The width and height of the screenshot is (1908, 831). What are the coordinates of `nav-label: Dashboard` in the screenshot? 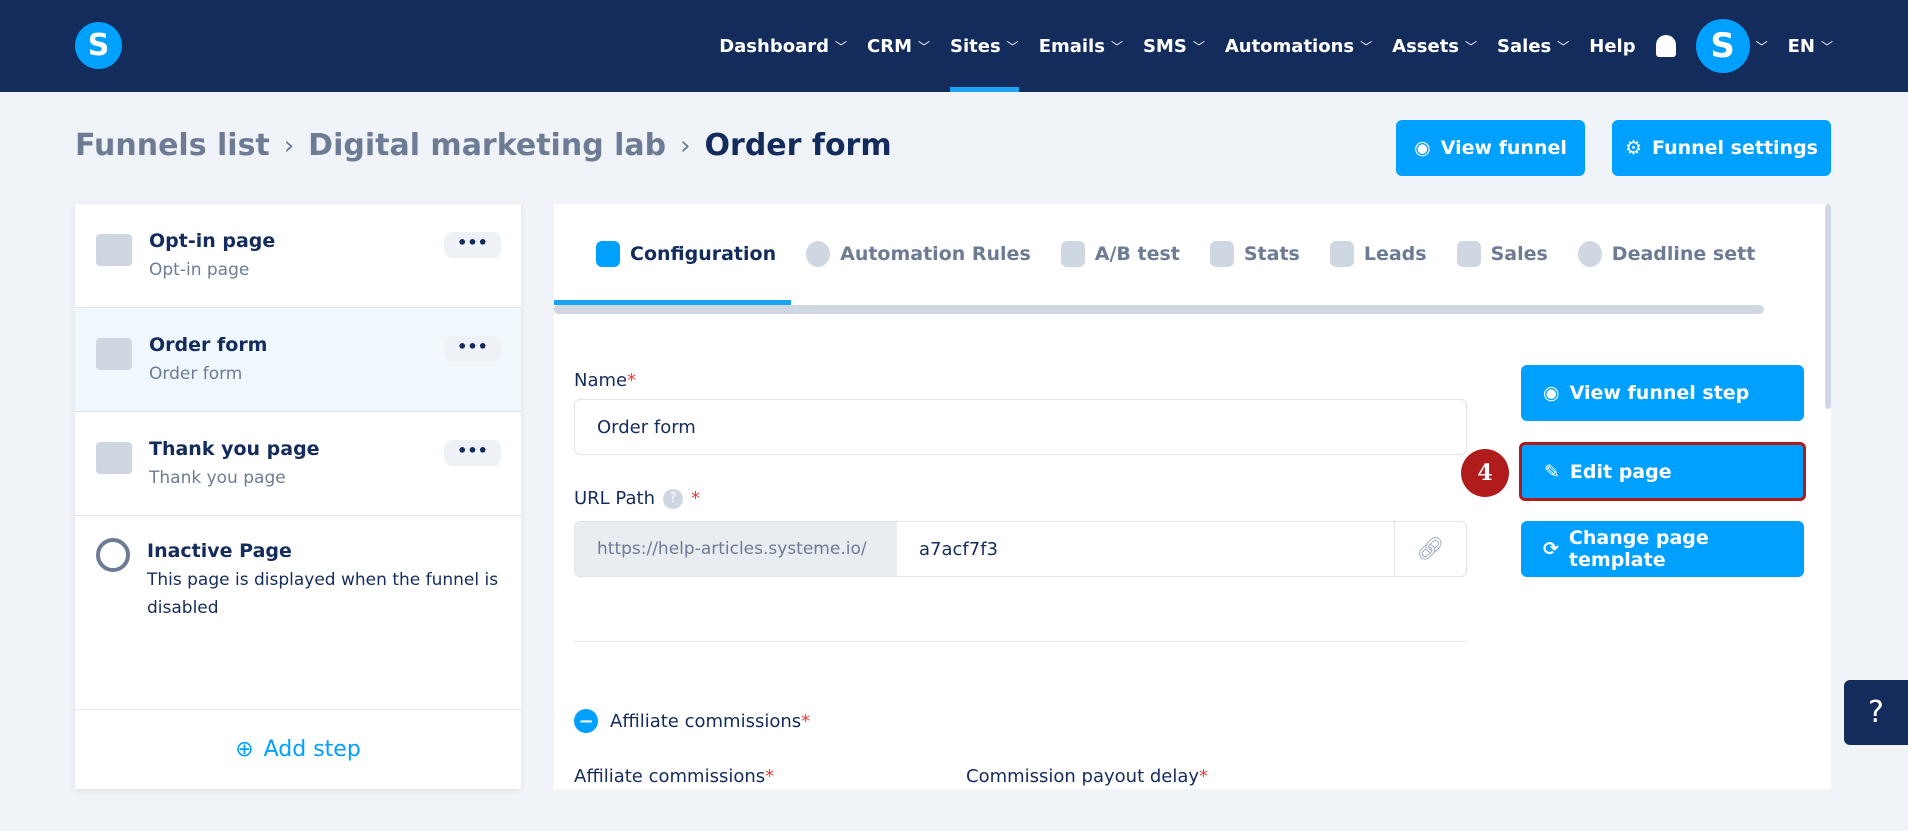 It's located at (774, 46).